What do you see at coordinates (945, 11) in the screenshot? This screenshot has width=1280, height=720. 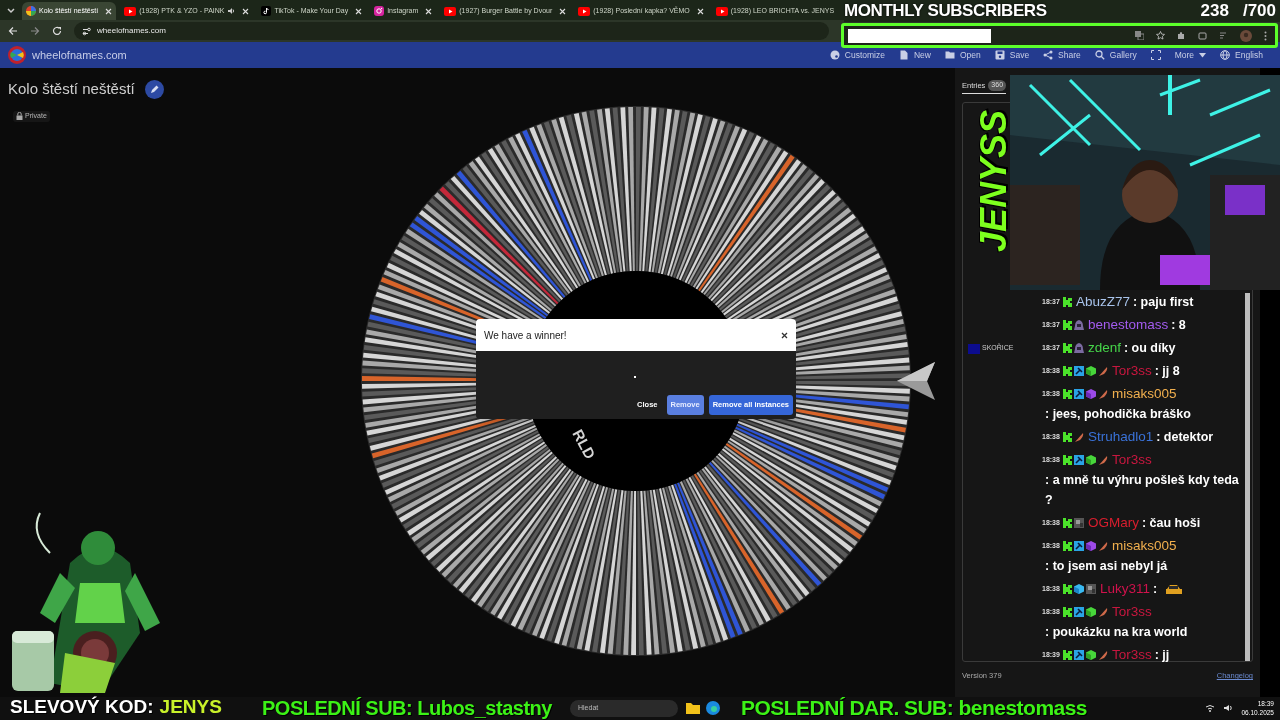 I see `goal-label: MONTHLY SUBSCRIBERS` at bounding box center [945, 11].